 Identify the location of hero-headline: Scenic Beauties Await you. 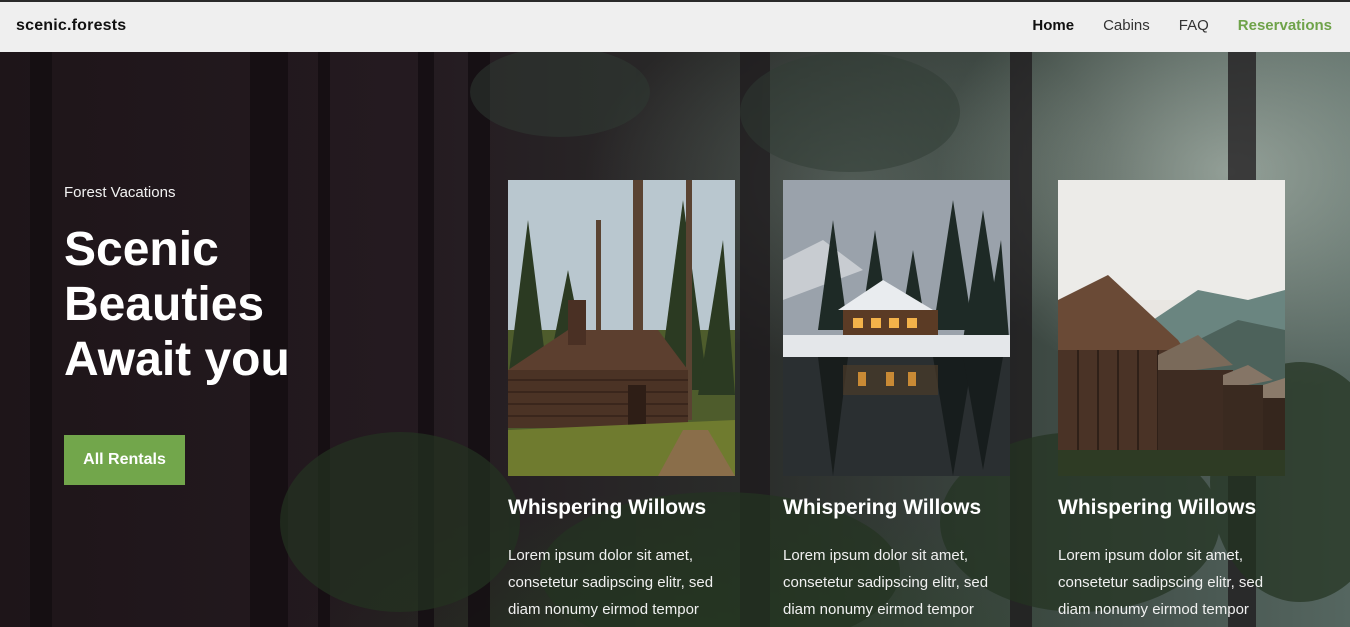
(177, 304).